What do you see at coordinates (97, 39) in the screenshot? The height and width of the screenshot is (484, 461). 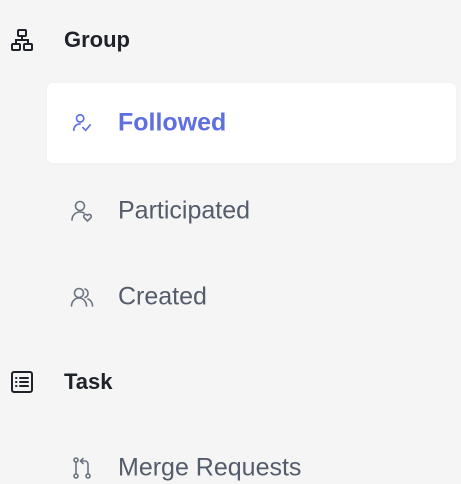 I see `section-label-group: Group` at bounding box center [97, 39].